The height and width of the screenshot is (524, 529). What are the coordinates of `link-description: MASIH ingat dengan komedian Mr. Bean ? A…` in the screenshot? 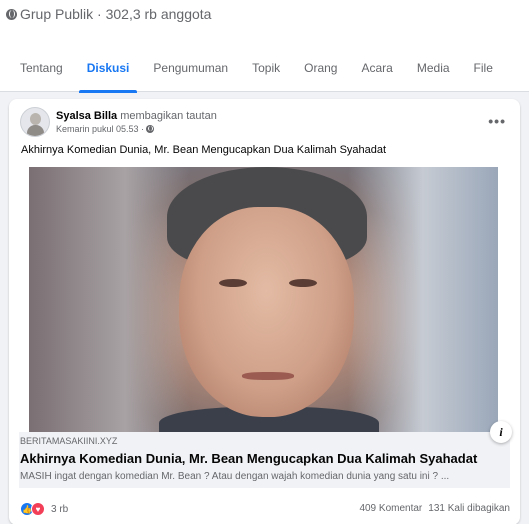 It's located at (235, 476).